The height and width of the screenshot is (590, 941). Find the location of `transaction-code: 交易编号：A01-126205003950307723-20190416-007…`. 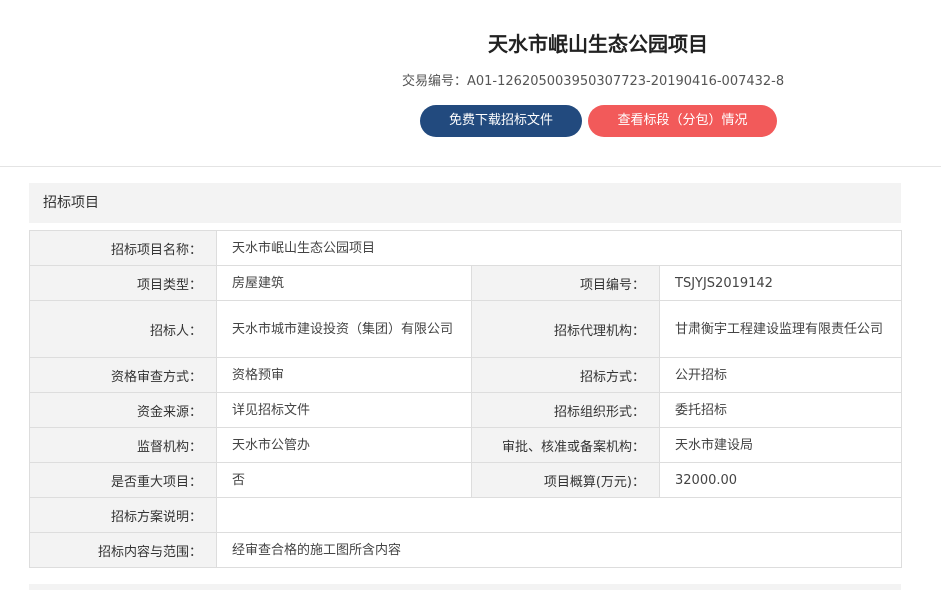

transaction-code: 交易编号：A01-126205003950307723-20190416-007… is located at coordinates (593, 81).